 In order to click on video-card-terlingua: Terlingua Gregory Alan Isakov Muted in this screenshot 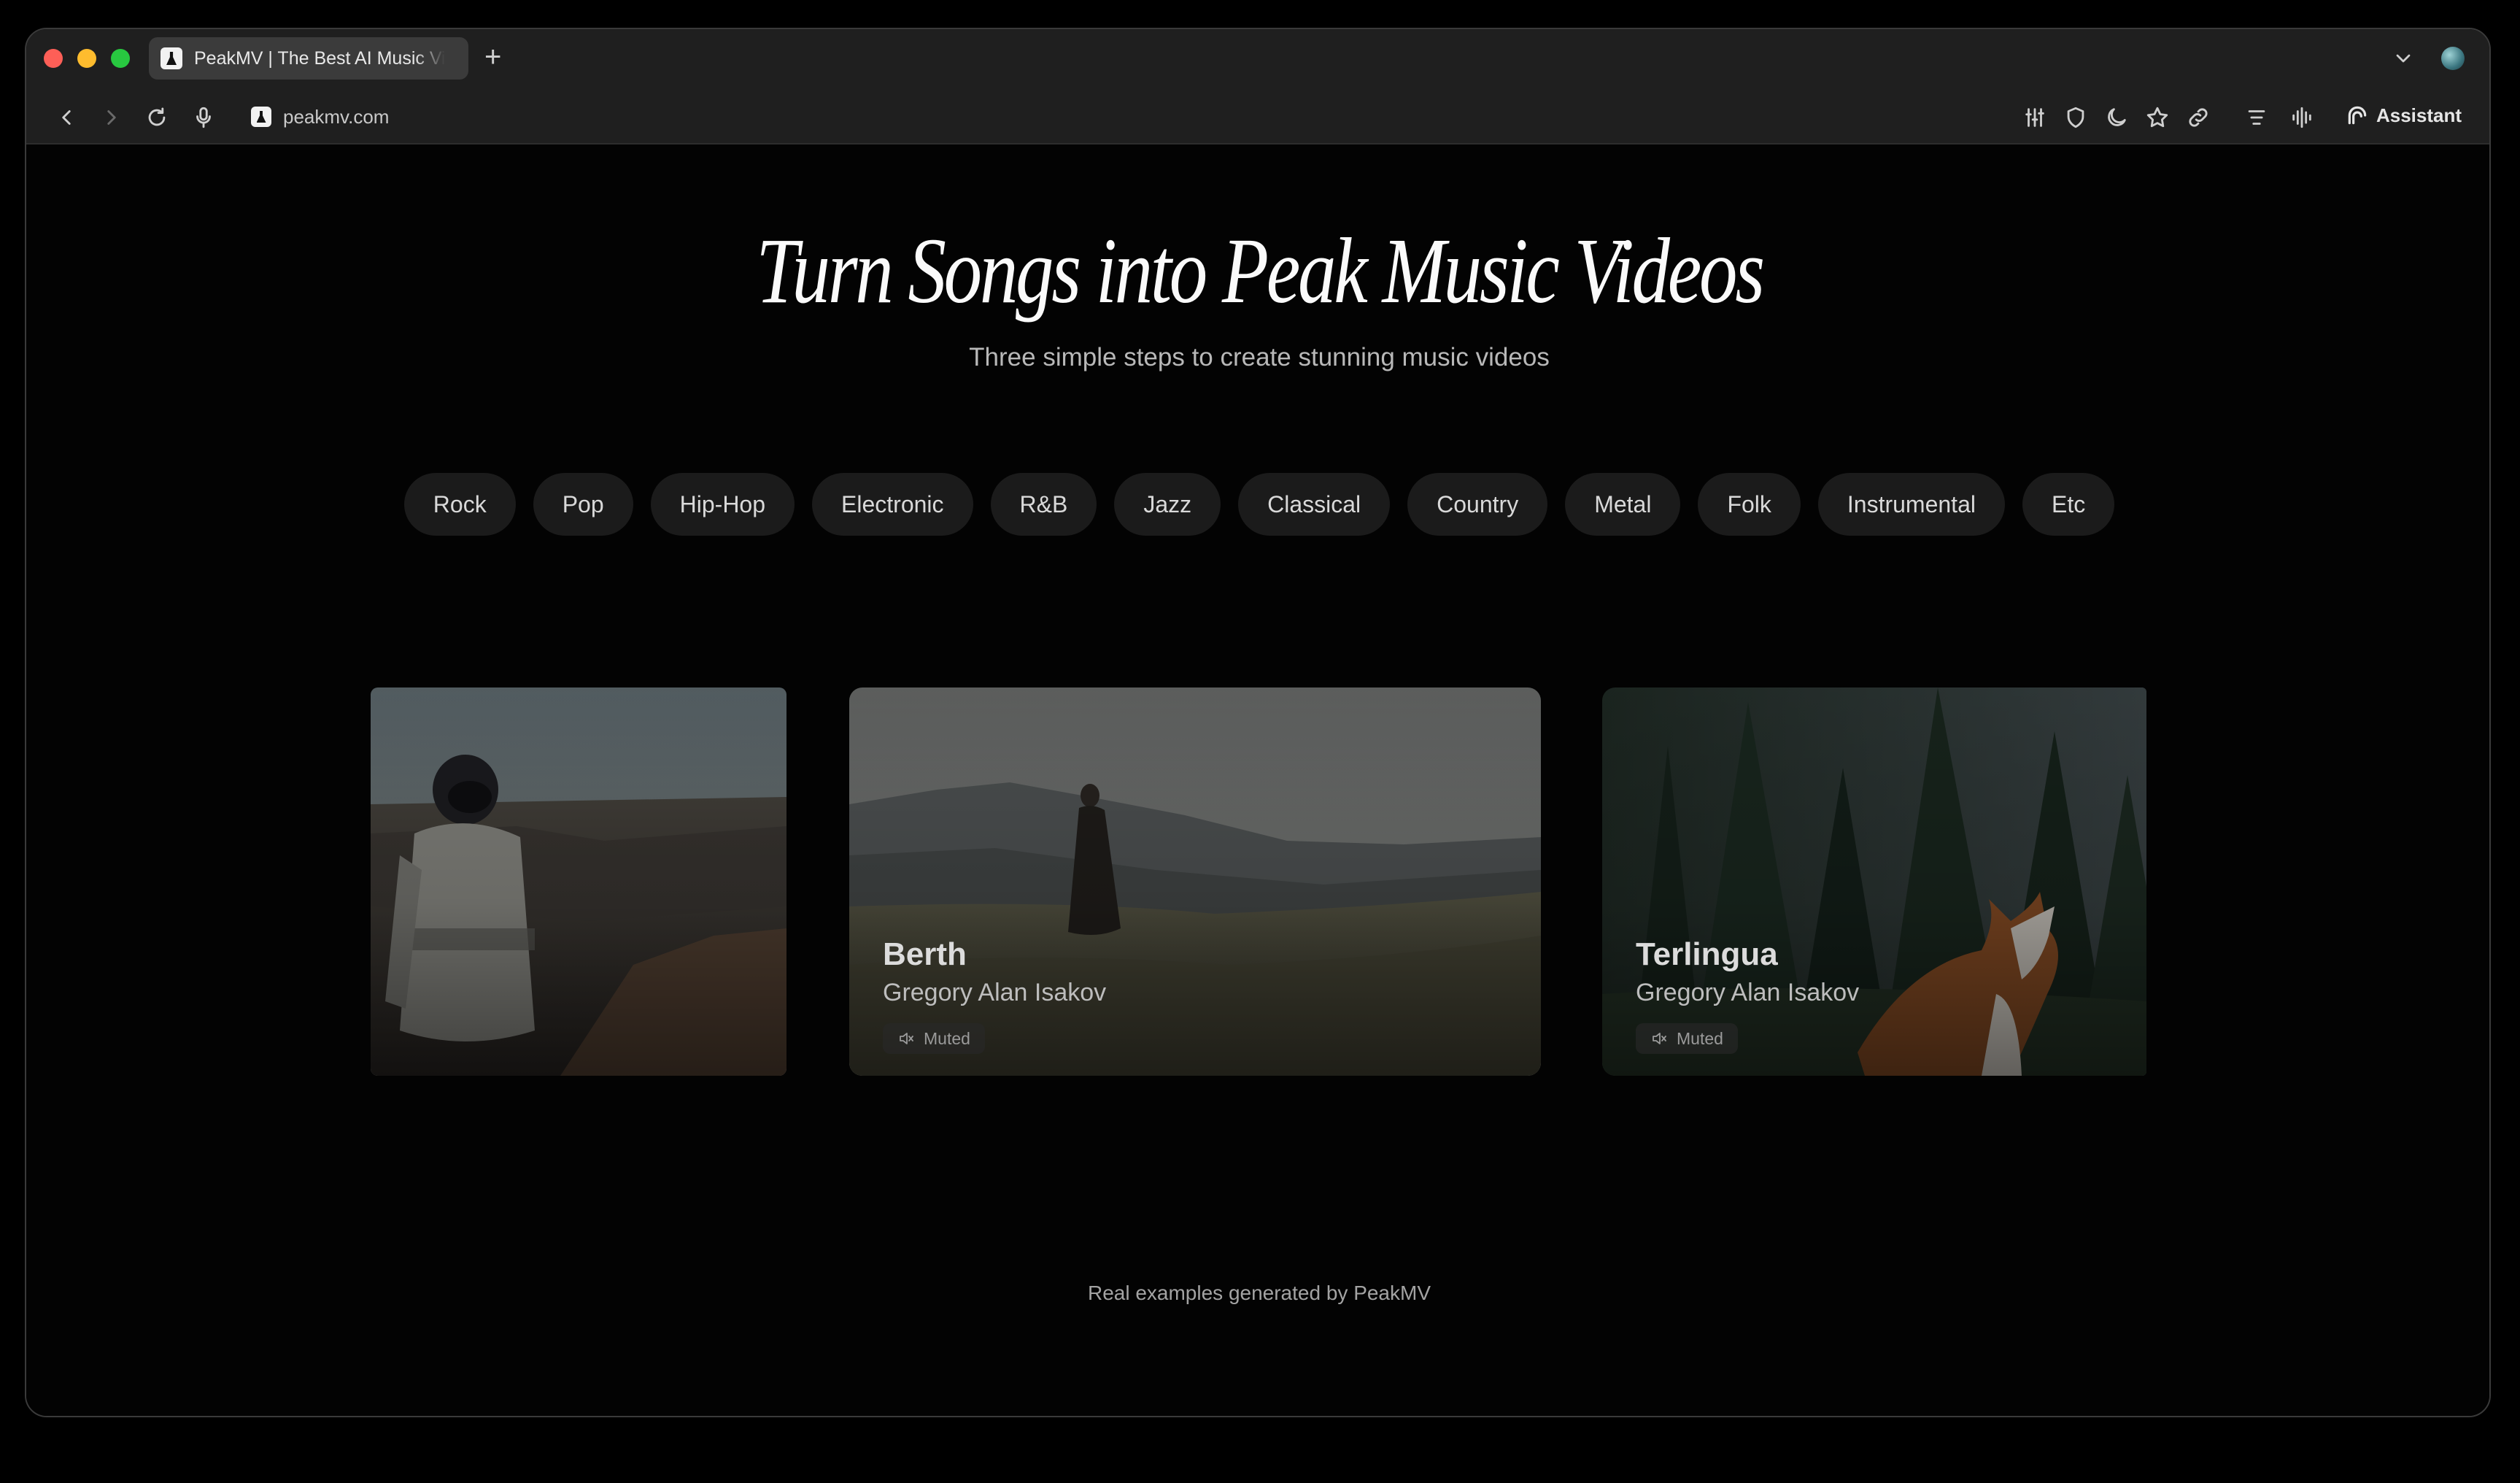, I will do `click(1874, 882)`.